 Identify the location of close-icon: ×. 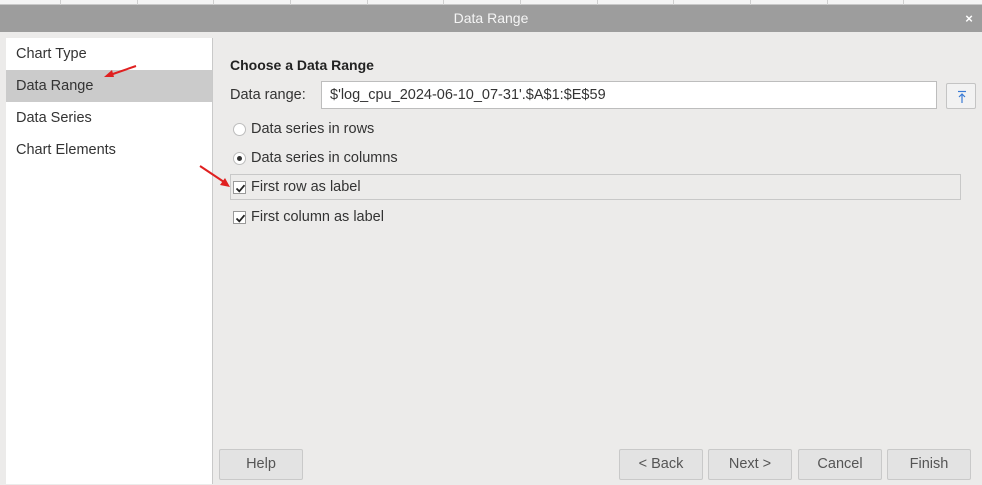
(969, 18).